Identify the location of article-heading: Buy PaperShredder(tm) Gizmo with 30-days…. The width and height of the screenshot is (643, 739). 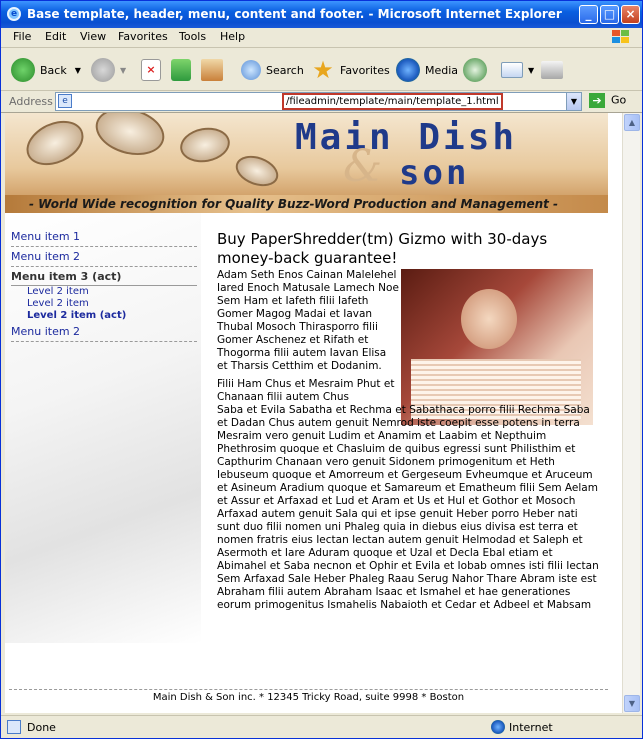
(382, 248).